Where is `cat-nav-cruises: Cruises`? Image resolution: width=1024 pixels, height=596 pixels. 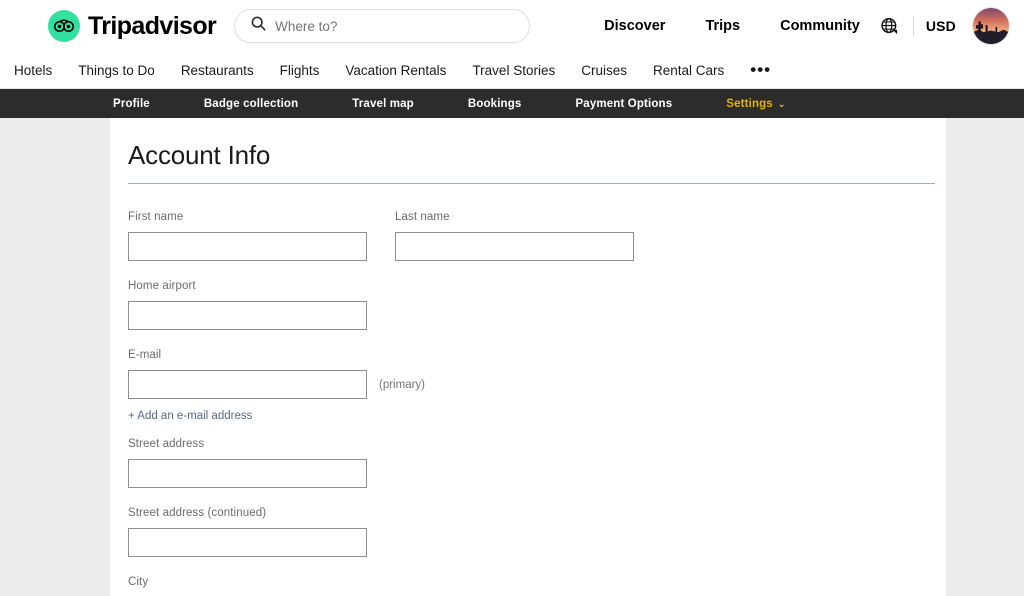
cat-nav-cruises: Cruises is located at coordinates (604, 70).